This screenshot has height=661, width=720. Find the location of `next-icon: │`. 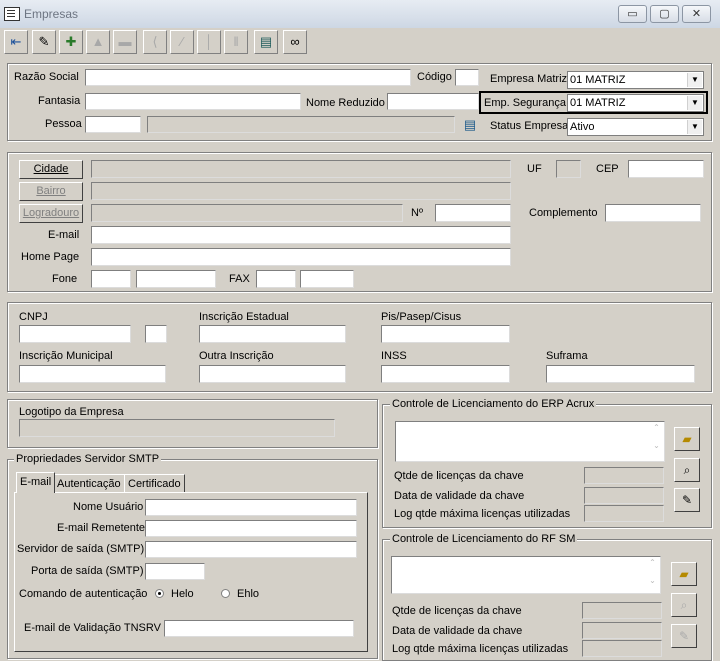

next-icon: │ is located at coordinates (209, 42).